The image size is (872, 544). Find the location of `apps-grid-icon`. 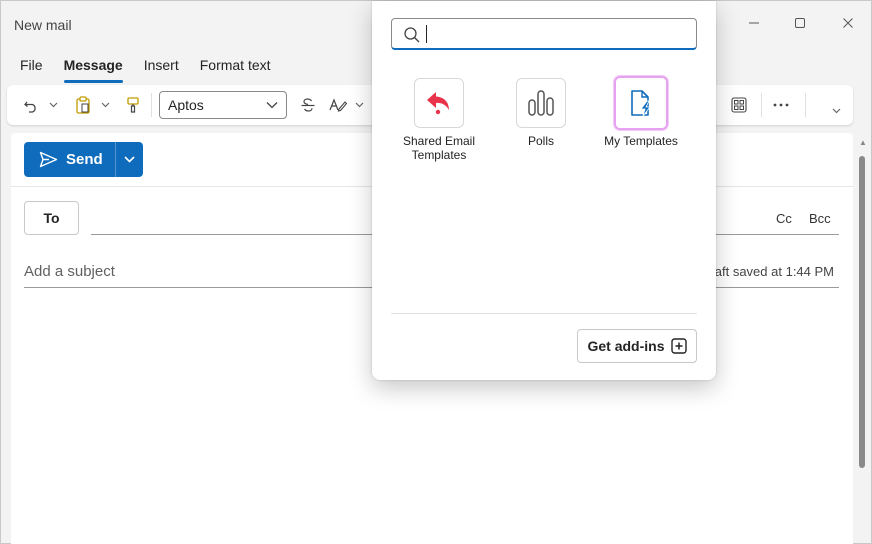

apps-grid-icon is located at coordinates (739, 105).